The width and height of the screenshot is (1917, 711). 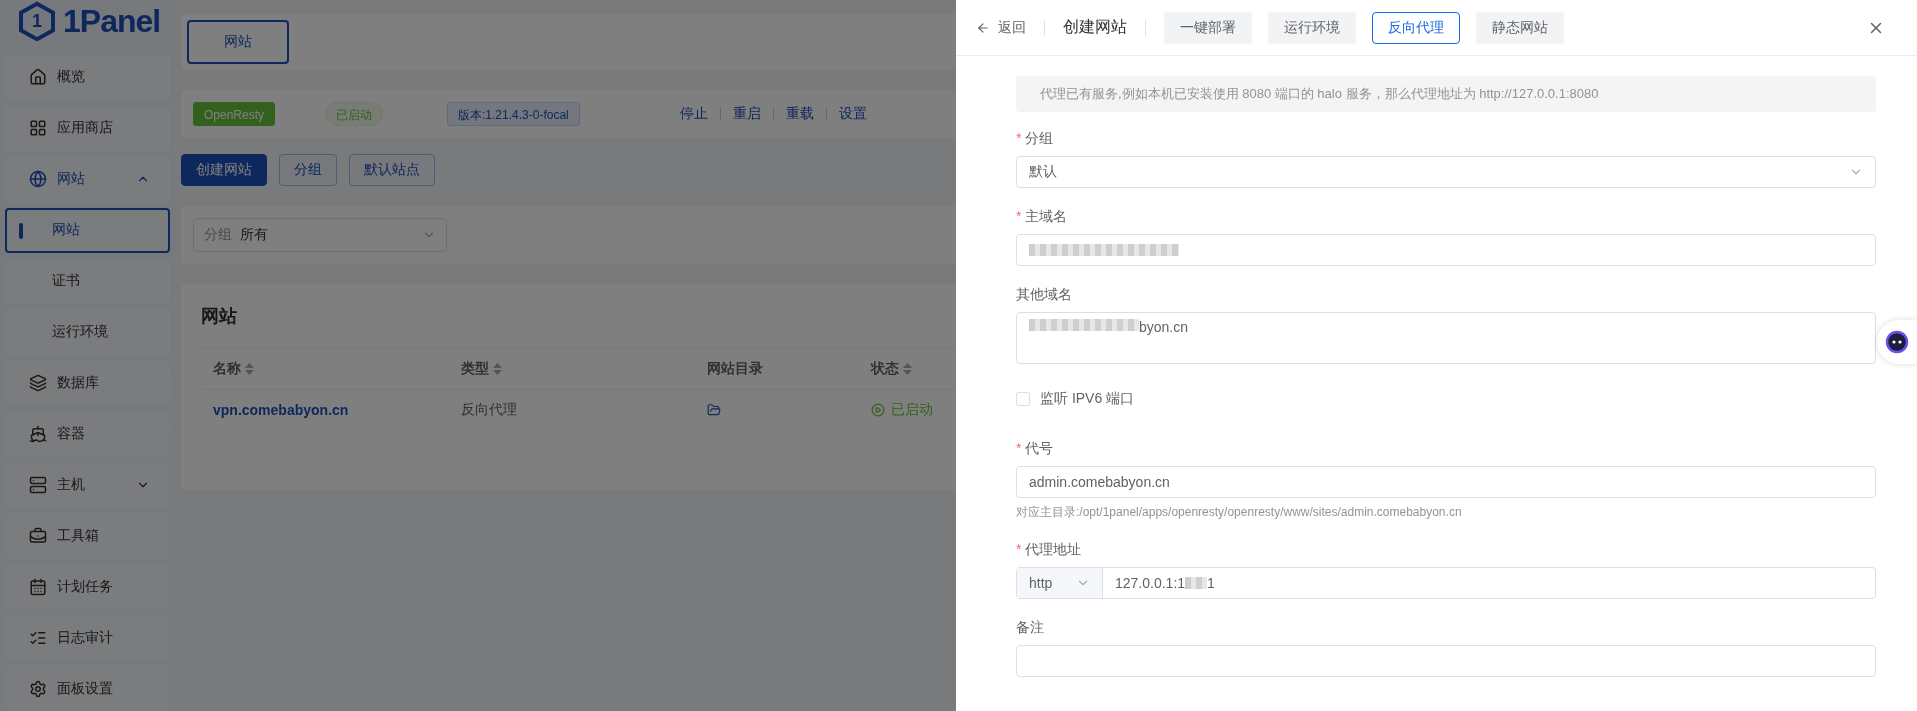 What do you see at coordinates (38, 535) in the screenshot?
I see `toolbox-icon` at bounding box center [38, 535].